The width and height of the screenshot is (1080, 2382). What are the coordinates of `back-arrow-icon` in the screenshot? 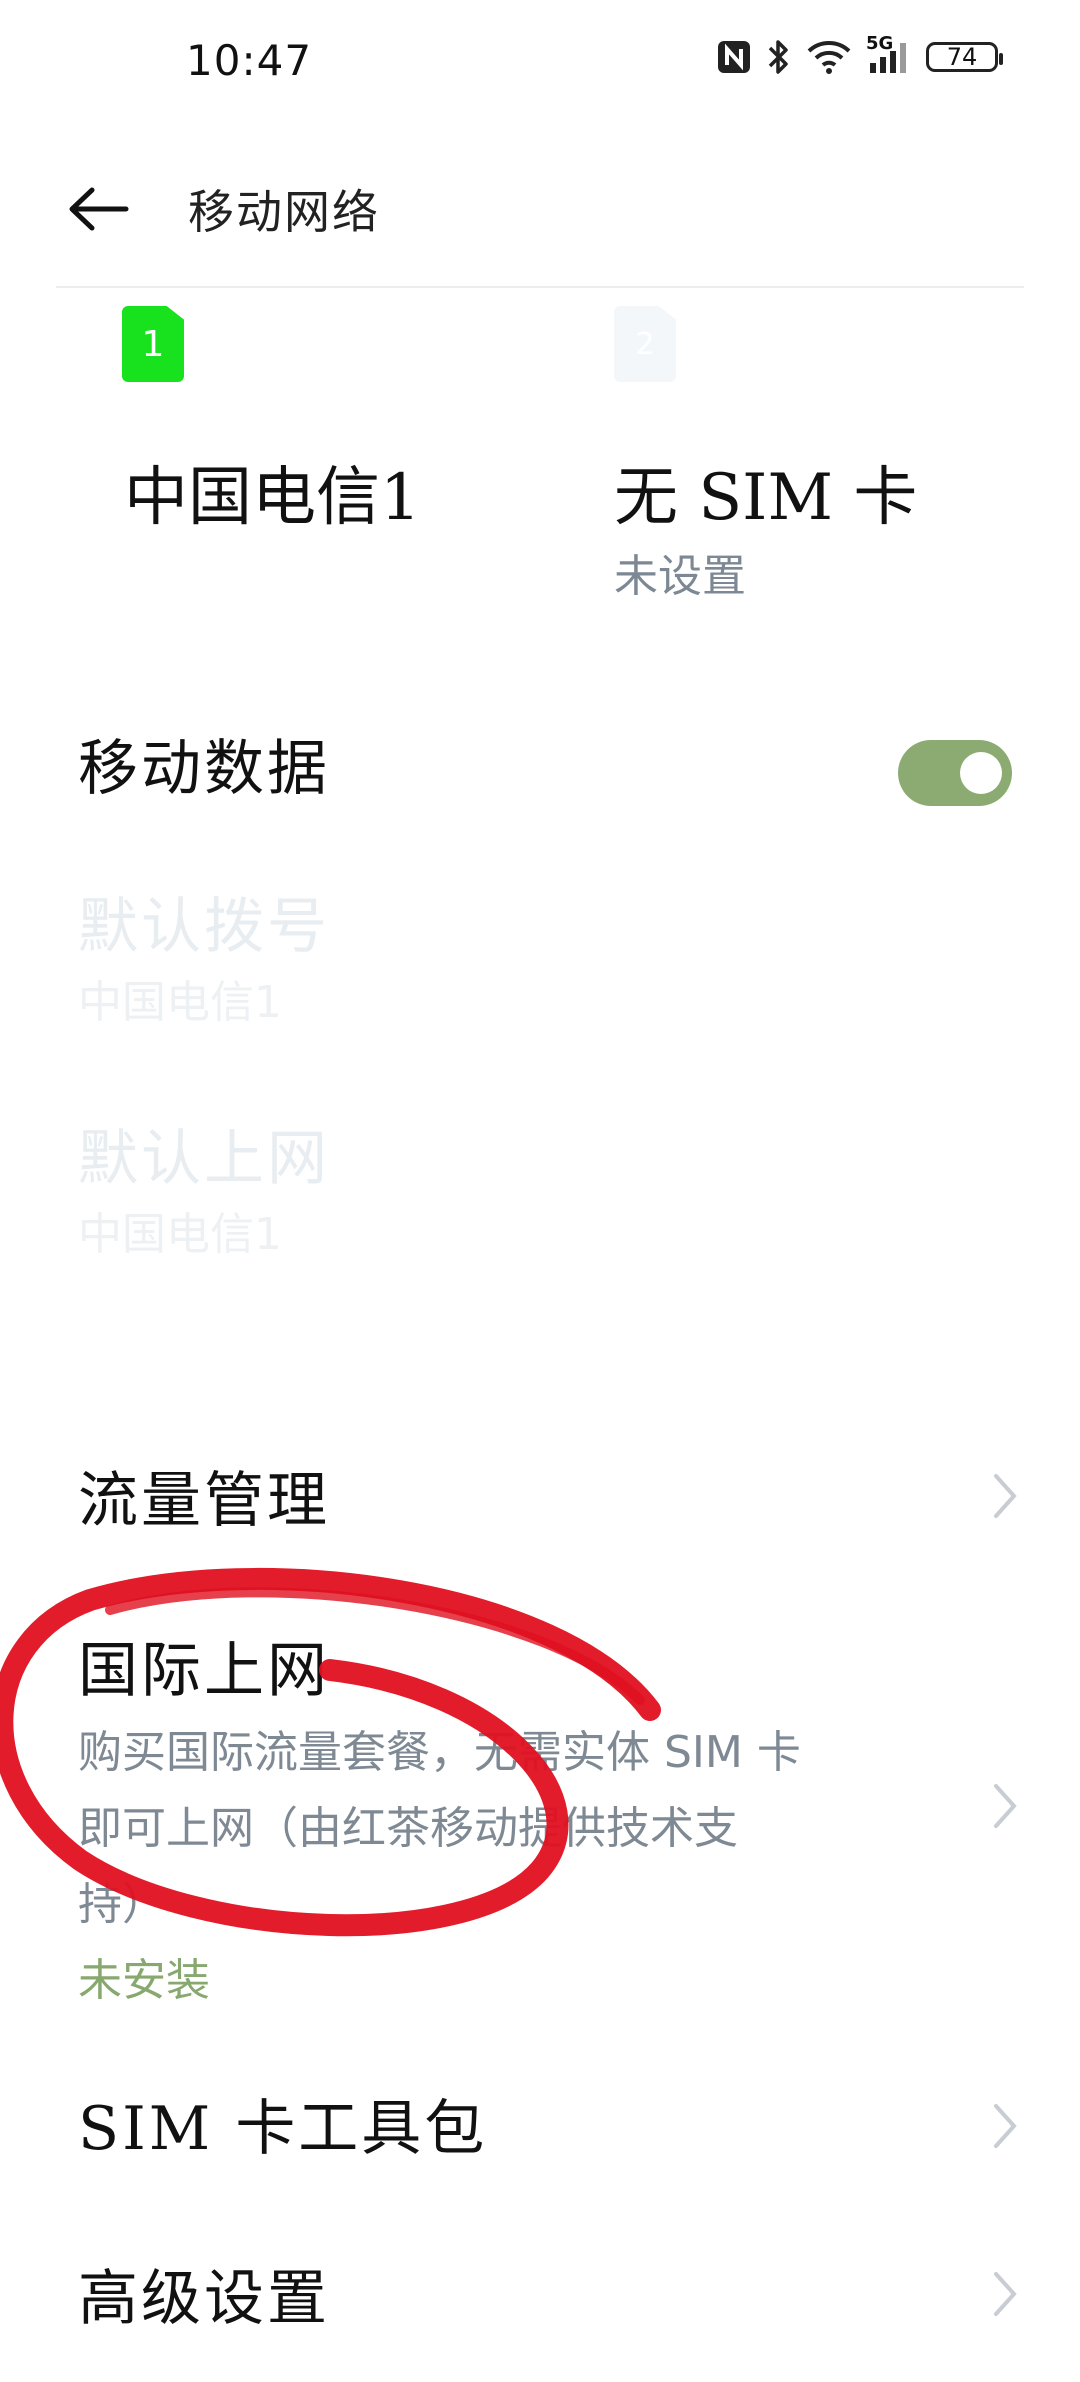 It's located at (99, 209).